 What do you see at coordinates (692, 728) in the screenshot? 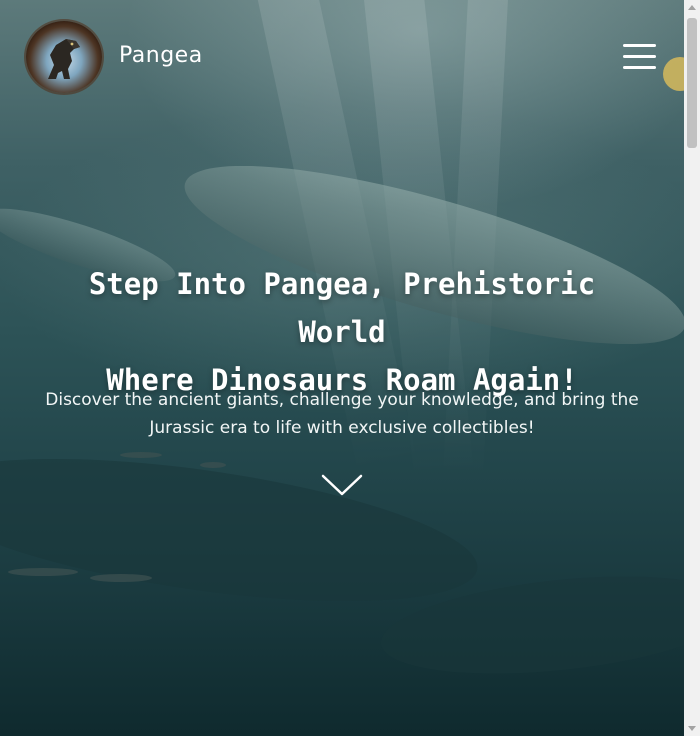
I see `scroll-down-arrow-icon` at bounding box center [692, 728].